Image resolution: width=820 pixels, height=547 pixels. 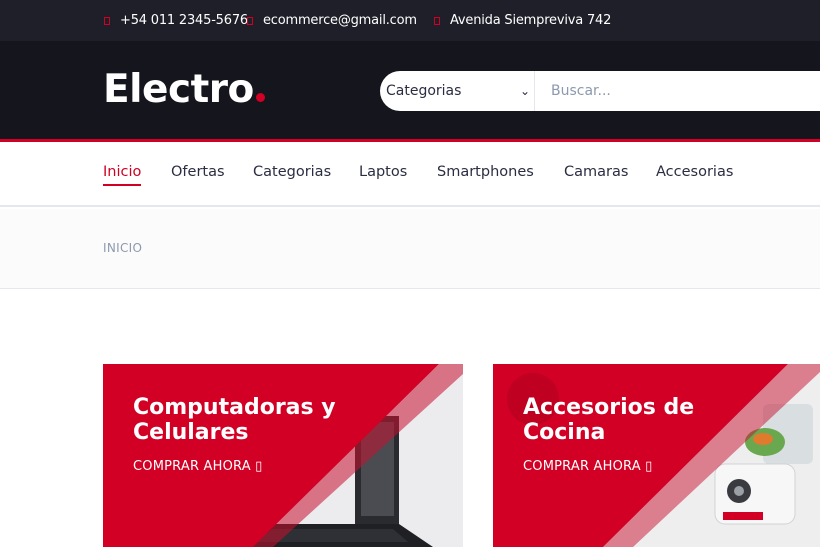 What do you see at coordinates (564, 432) in the screenshot?
I see `card-title-line2: Cocina` at bounding box center [564, 432].